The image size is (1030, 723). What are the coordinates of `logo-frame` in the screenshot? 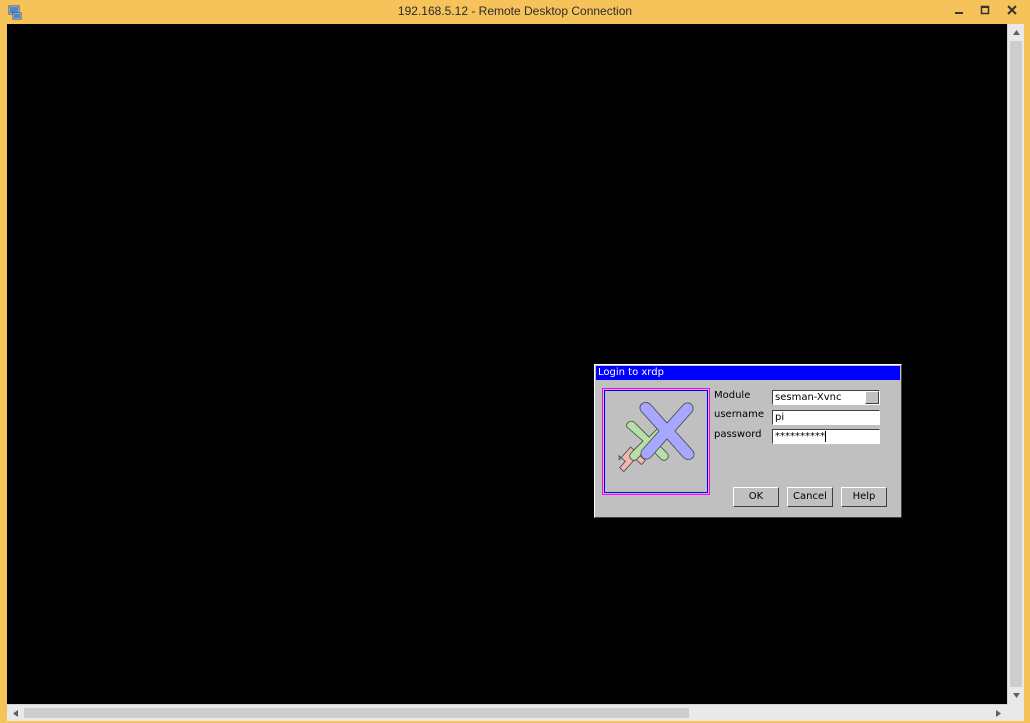 It's located at (656, 441).